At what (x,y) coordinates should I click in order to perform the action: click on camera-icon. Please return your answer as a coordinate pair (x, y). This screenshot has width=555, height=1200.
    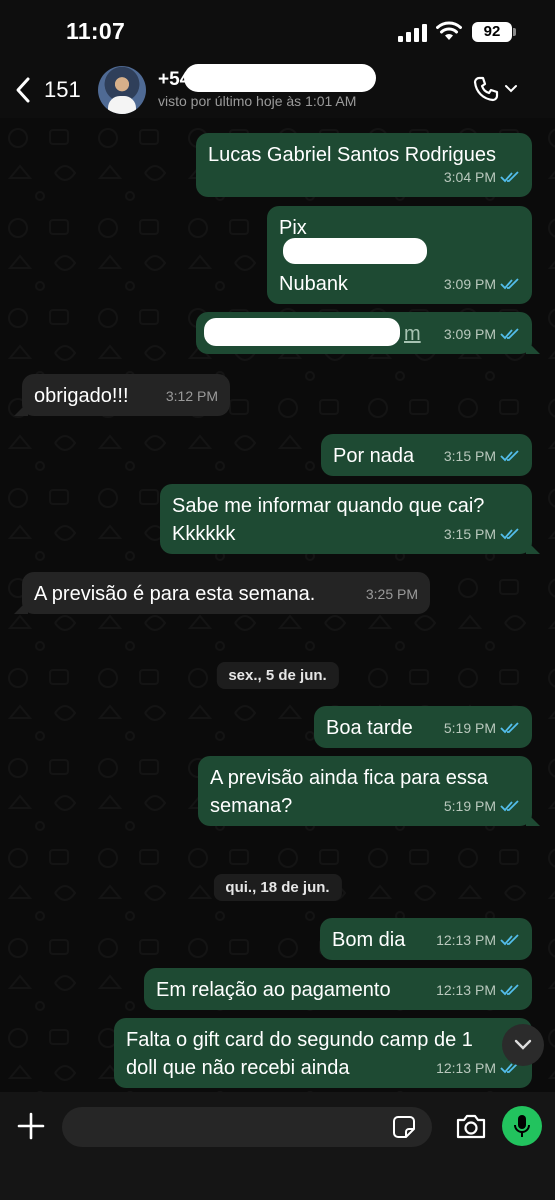
    Looking at the image, I should click on (471, 1126).